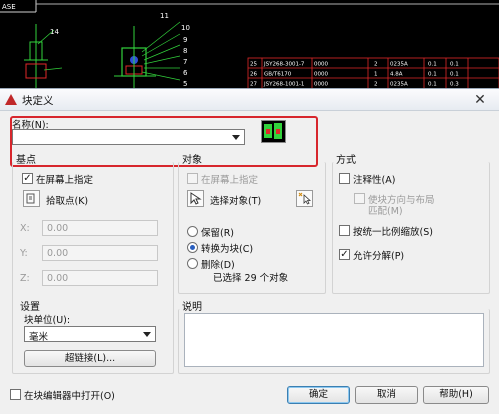 The height and width of the screenshot is (414, 499). What do you see at coordinates (27, 178) in the screenshot?
I see `base-specify-on-screen-checkbox: ✓` at bounding box center [27, 178].